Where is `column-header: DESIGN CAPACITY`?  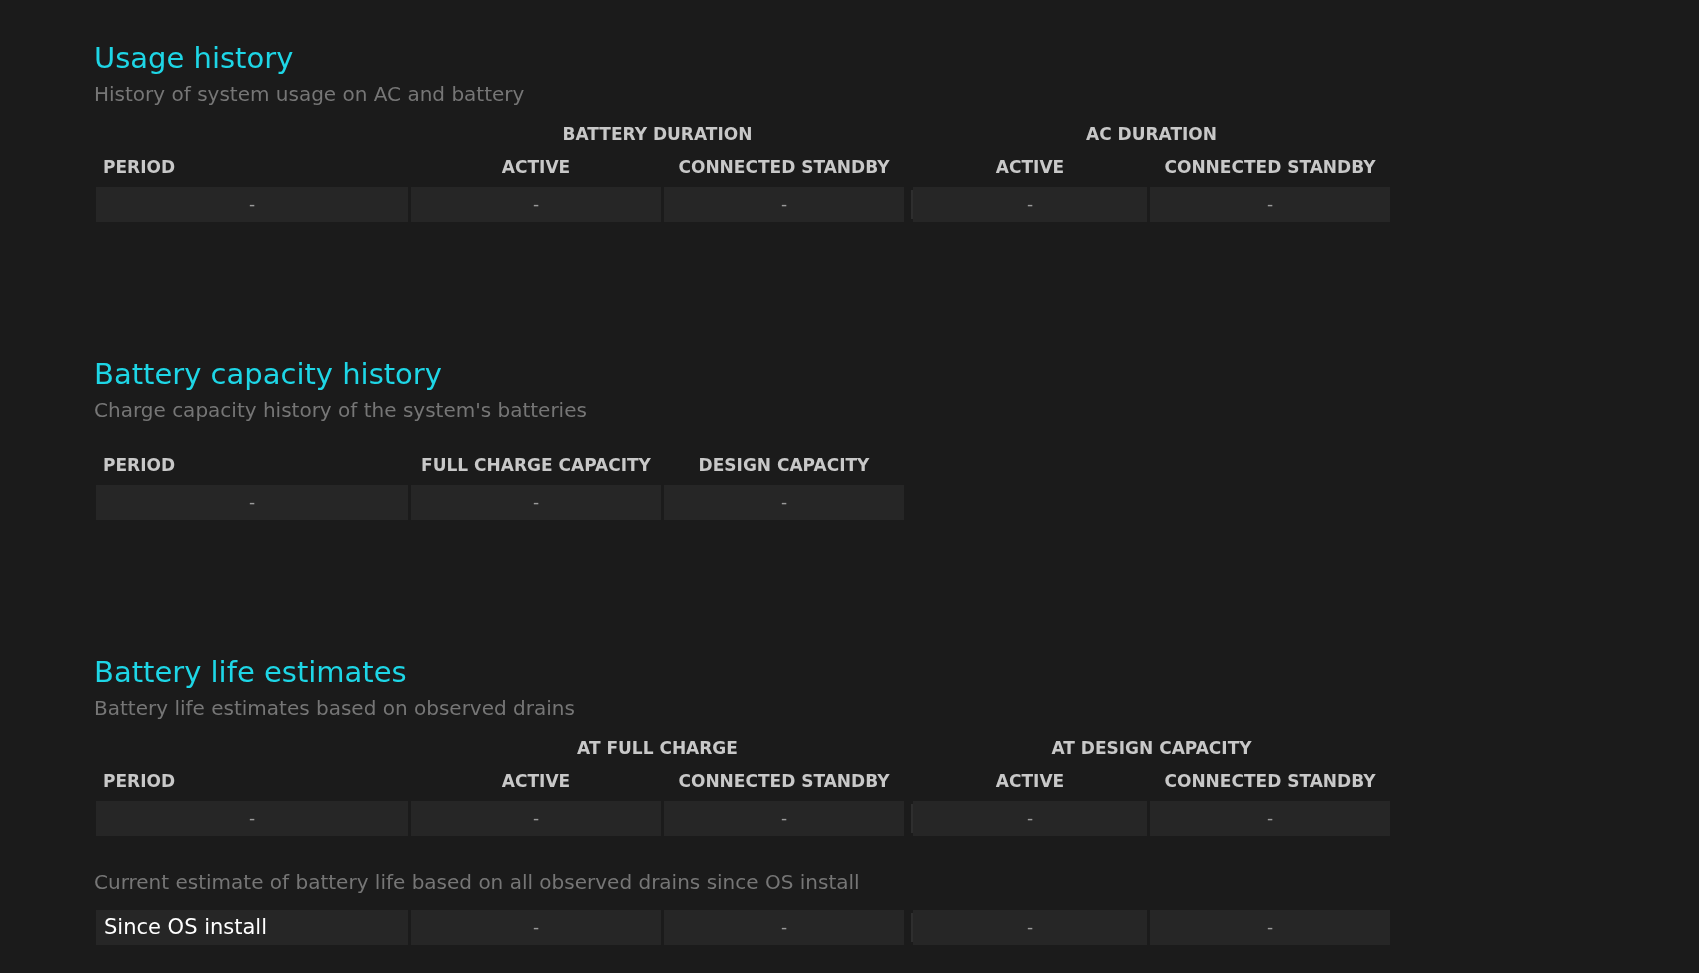
column-header: DESIGN CAPACITY is located at coordinates (784, 465).